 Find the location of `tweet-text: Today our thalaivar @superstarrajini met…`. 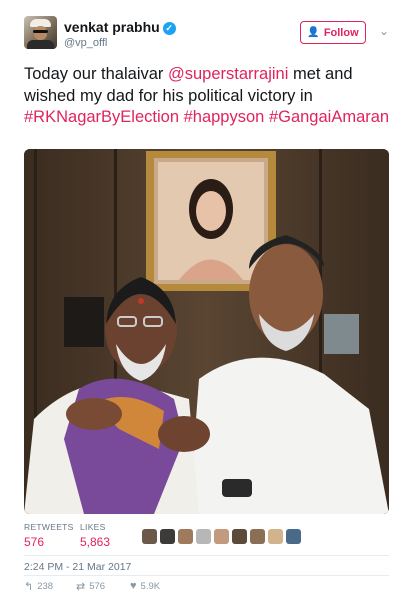

tweet-text: Today our thalaivar @superstarrajini met… is located at coordinates (209, 96).